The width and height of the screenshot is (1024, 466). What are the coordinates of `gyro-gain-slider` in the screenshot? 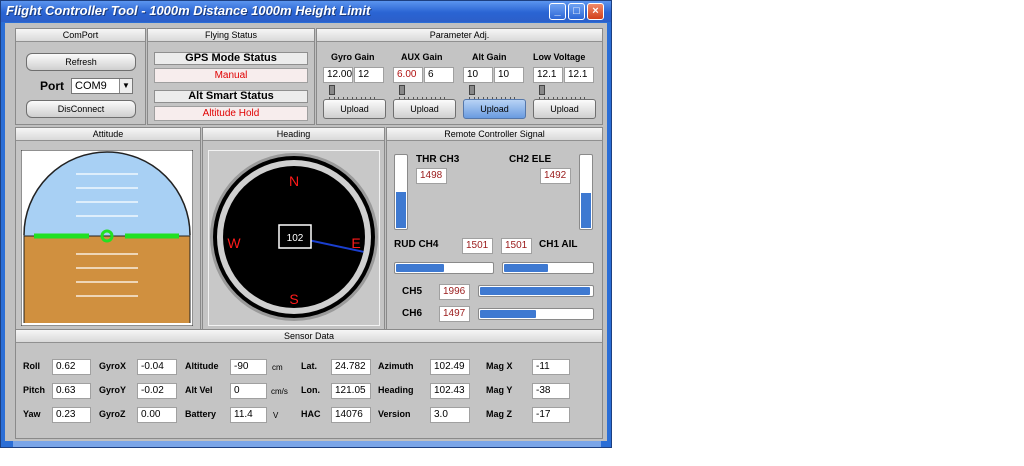 It's located at (352, 92).